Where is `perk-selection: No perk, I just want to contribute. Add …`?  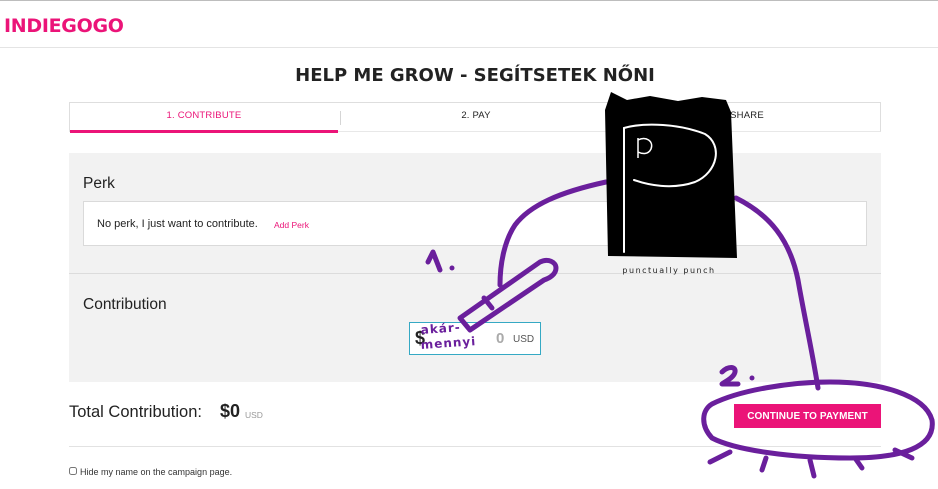 perk-selection: No perk, I just want to contribute. Add … is located at coordinates (475, 223).